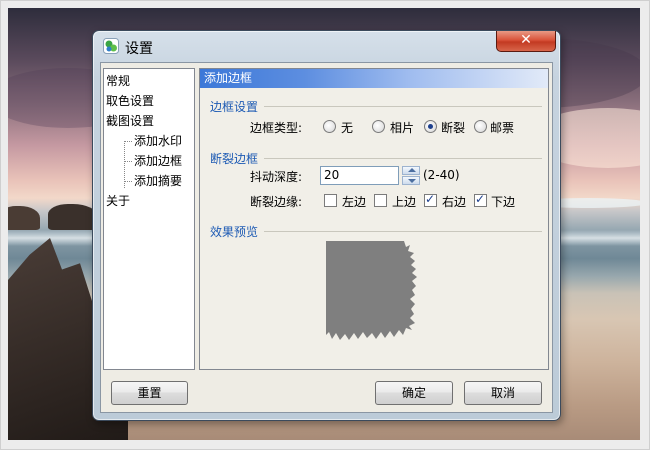 The width and height of the screenshot is (650, 450). What do you see at coordinates (414, 393) in the screenshot?
I see `ok-button: 确定` at bounding box center [414, 393].